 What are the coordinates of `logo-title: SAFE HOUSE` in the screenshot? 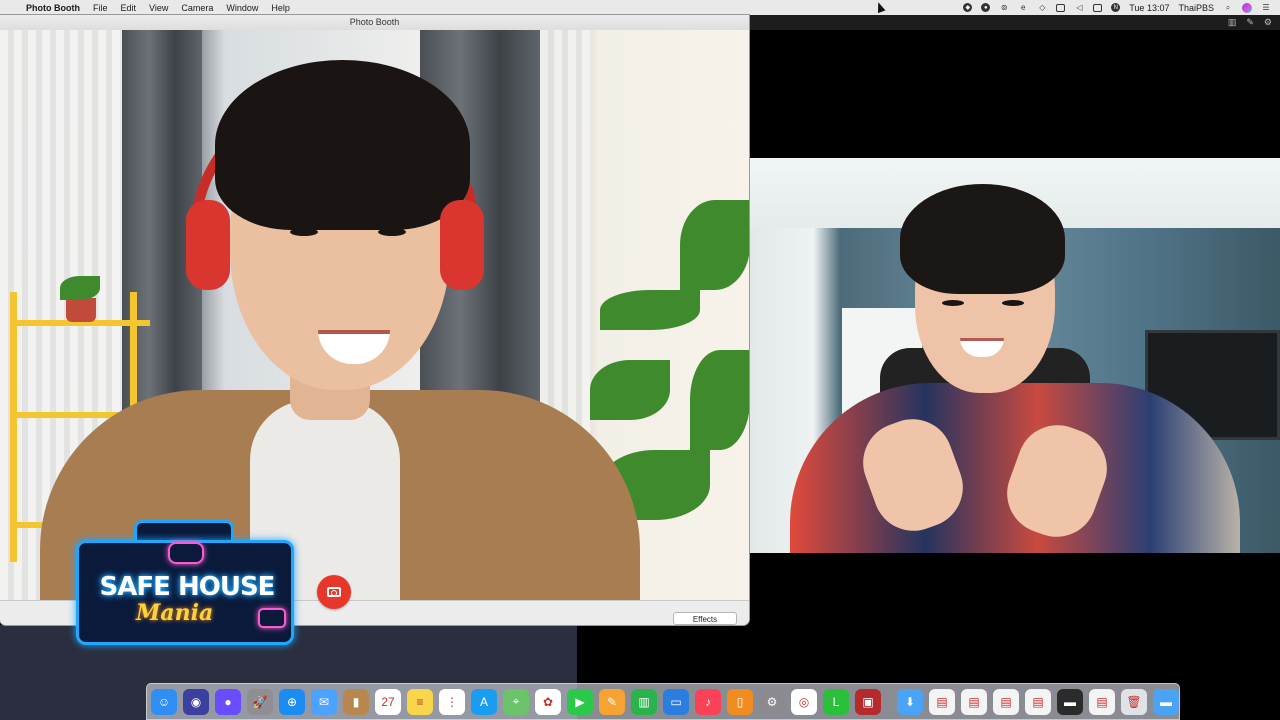 It's located at (187, 587).